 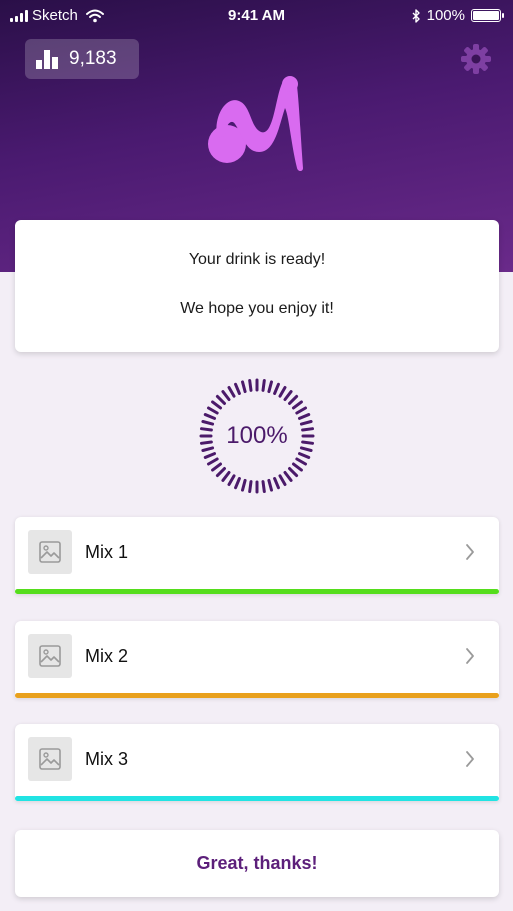 I want to click on mix-item-1: Mix 1, so click(x=257, y=555).